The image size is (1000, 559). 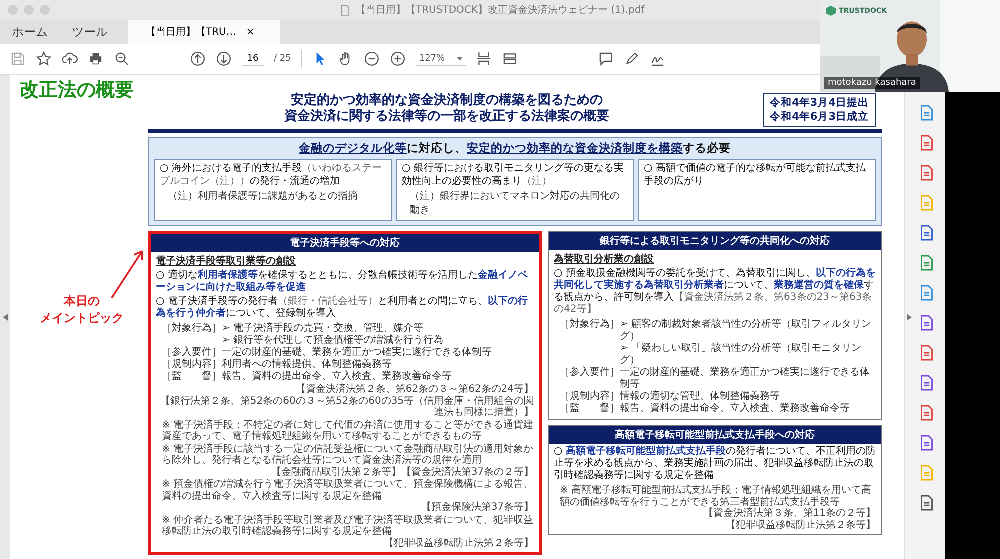 What do you see at coordinates (198, 59) in the screenshot?
I see `previous-page-icon` at bounding box center [198, 59].